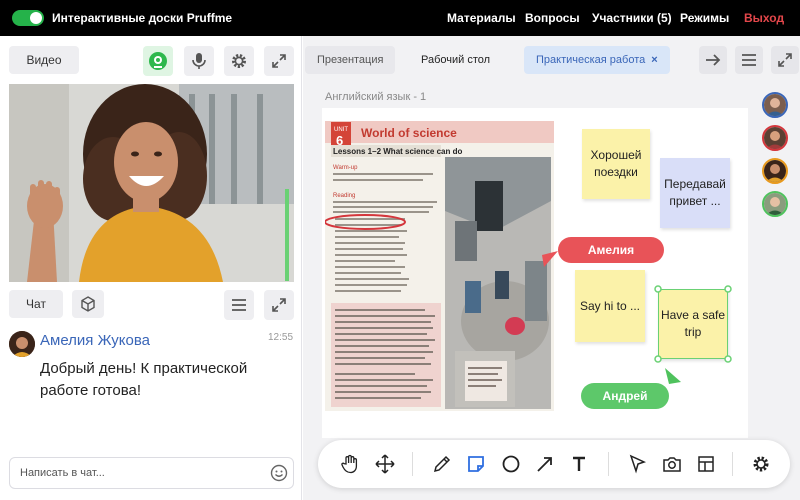 The width and height of the screenshot is (800, 500). I want to click on board-fullscreen-button, so click(785, 60).